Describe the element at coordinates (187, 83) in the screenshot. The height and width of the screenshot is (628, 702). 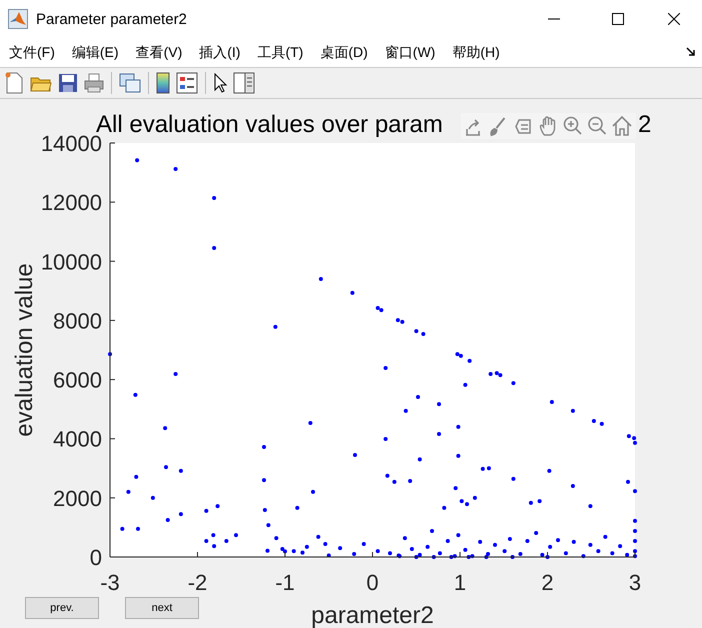
I see `legend-icon` at that location.